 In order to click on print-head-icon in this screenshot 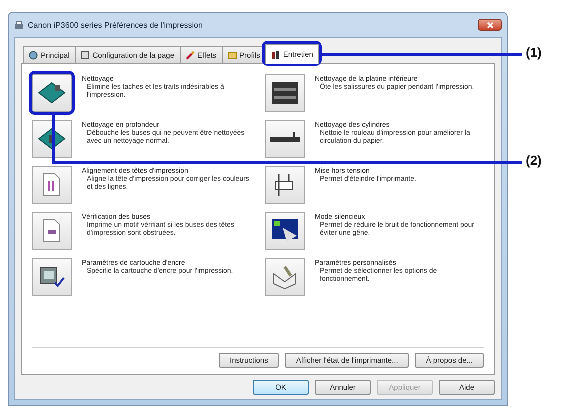, I will do `click(52, 93)`.